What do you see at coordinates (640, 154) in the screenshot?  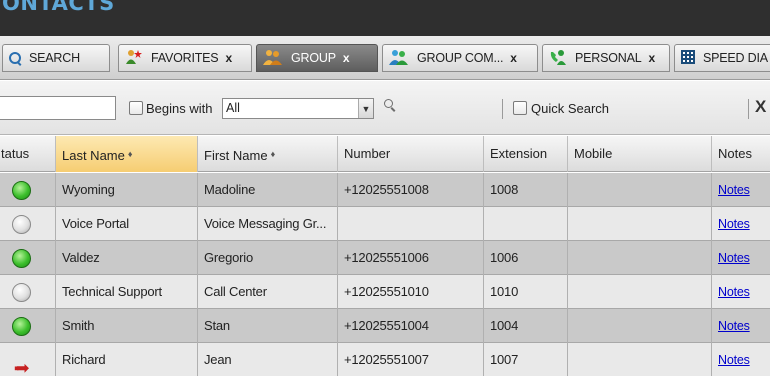 I see `column-header-mobile: Mobile` at bounding box center [640, 154].